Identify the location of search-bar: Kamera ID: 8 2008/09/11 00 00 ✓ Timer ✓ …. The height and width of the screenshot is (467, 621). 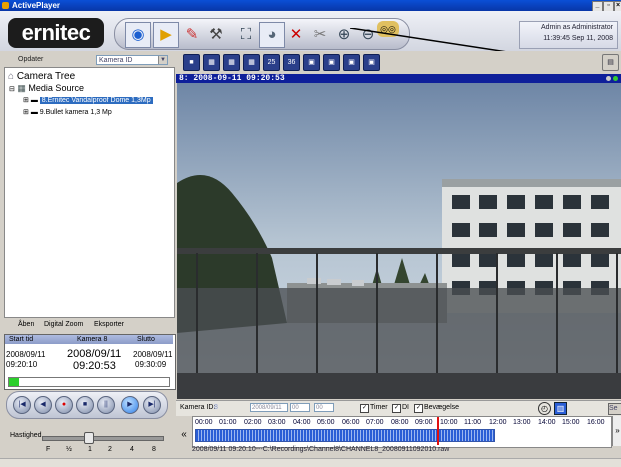
(398, 408).